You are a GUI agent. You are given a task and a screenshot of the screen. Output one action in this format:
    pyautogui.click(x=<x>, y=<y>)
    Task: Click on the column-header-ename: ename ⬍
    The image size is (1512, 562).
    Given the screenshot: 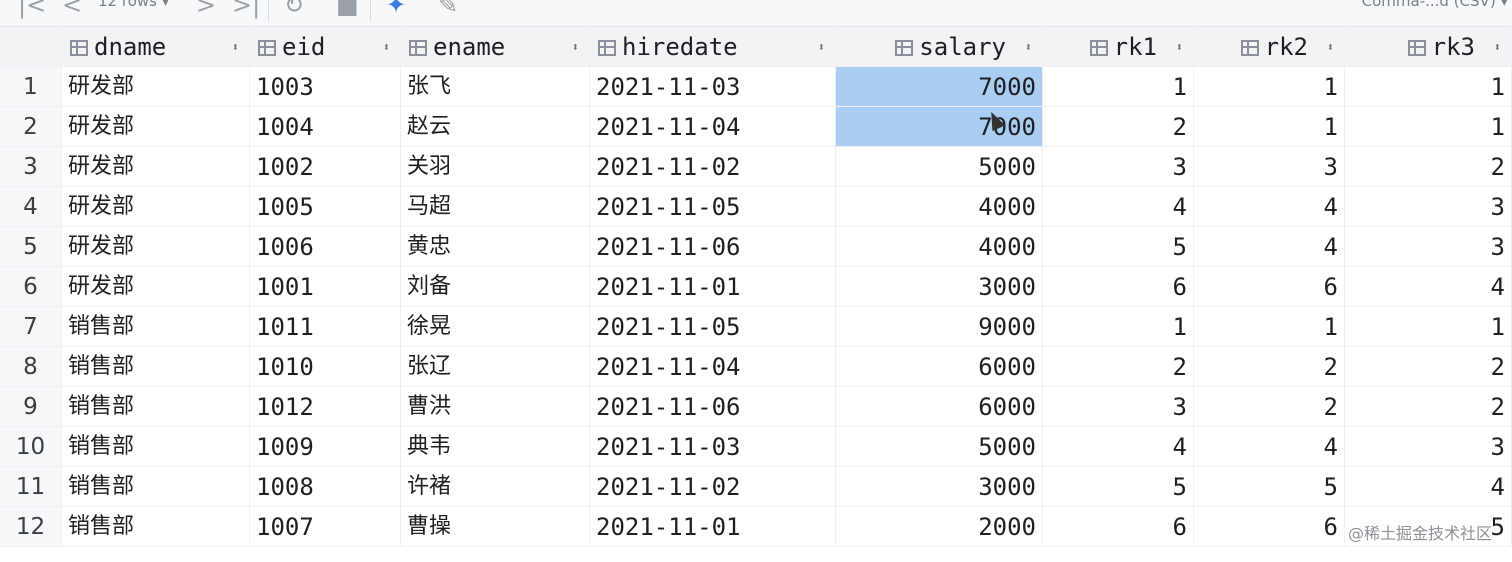 What is the action you would take?
    pyautogui.click(x=495, y=47)
    